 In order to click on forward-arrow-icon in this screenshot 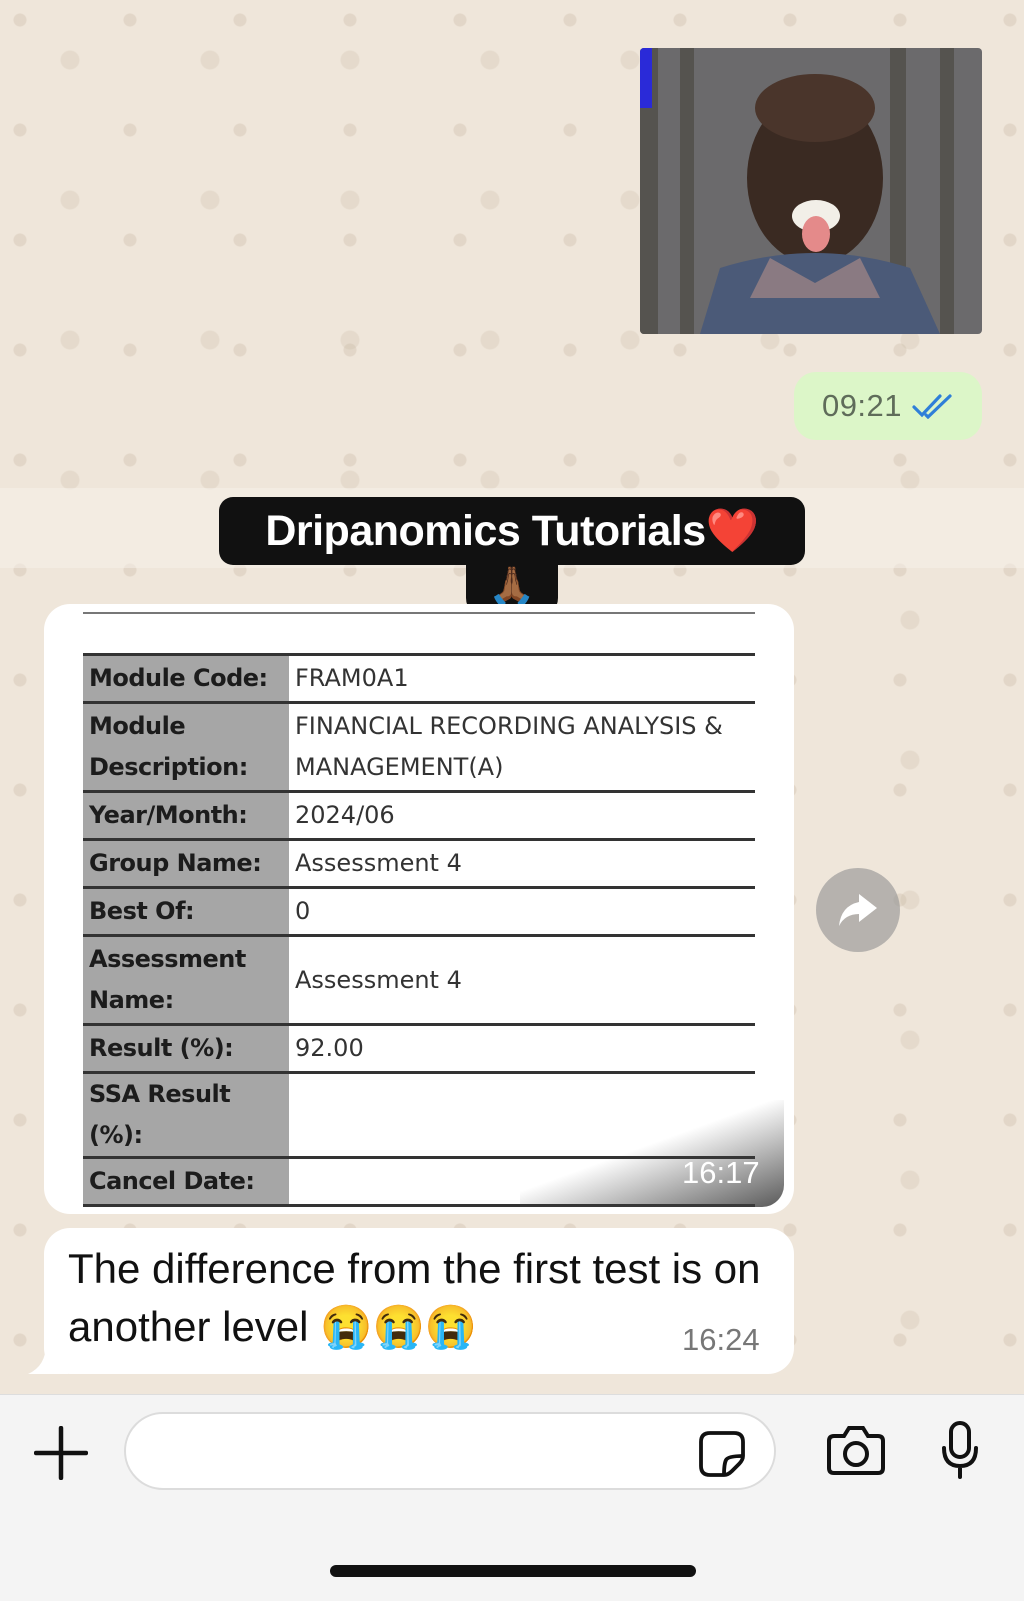, I will do `click(858, 910)`.